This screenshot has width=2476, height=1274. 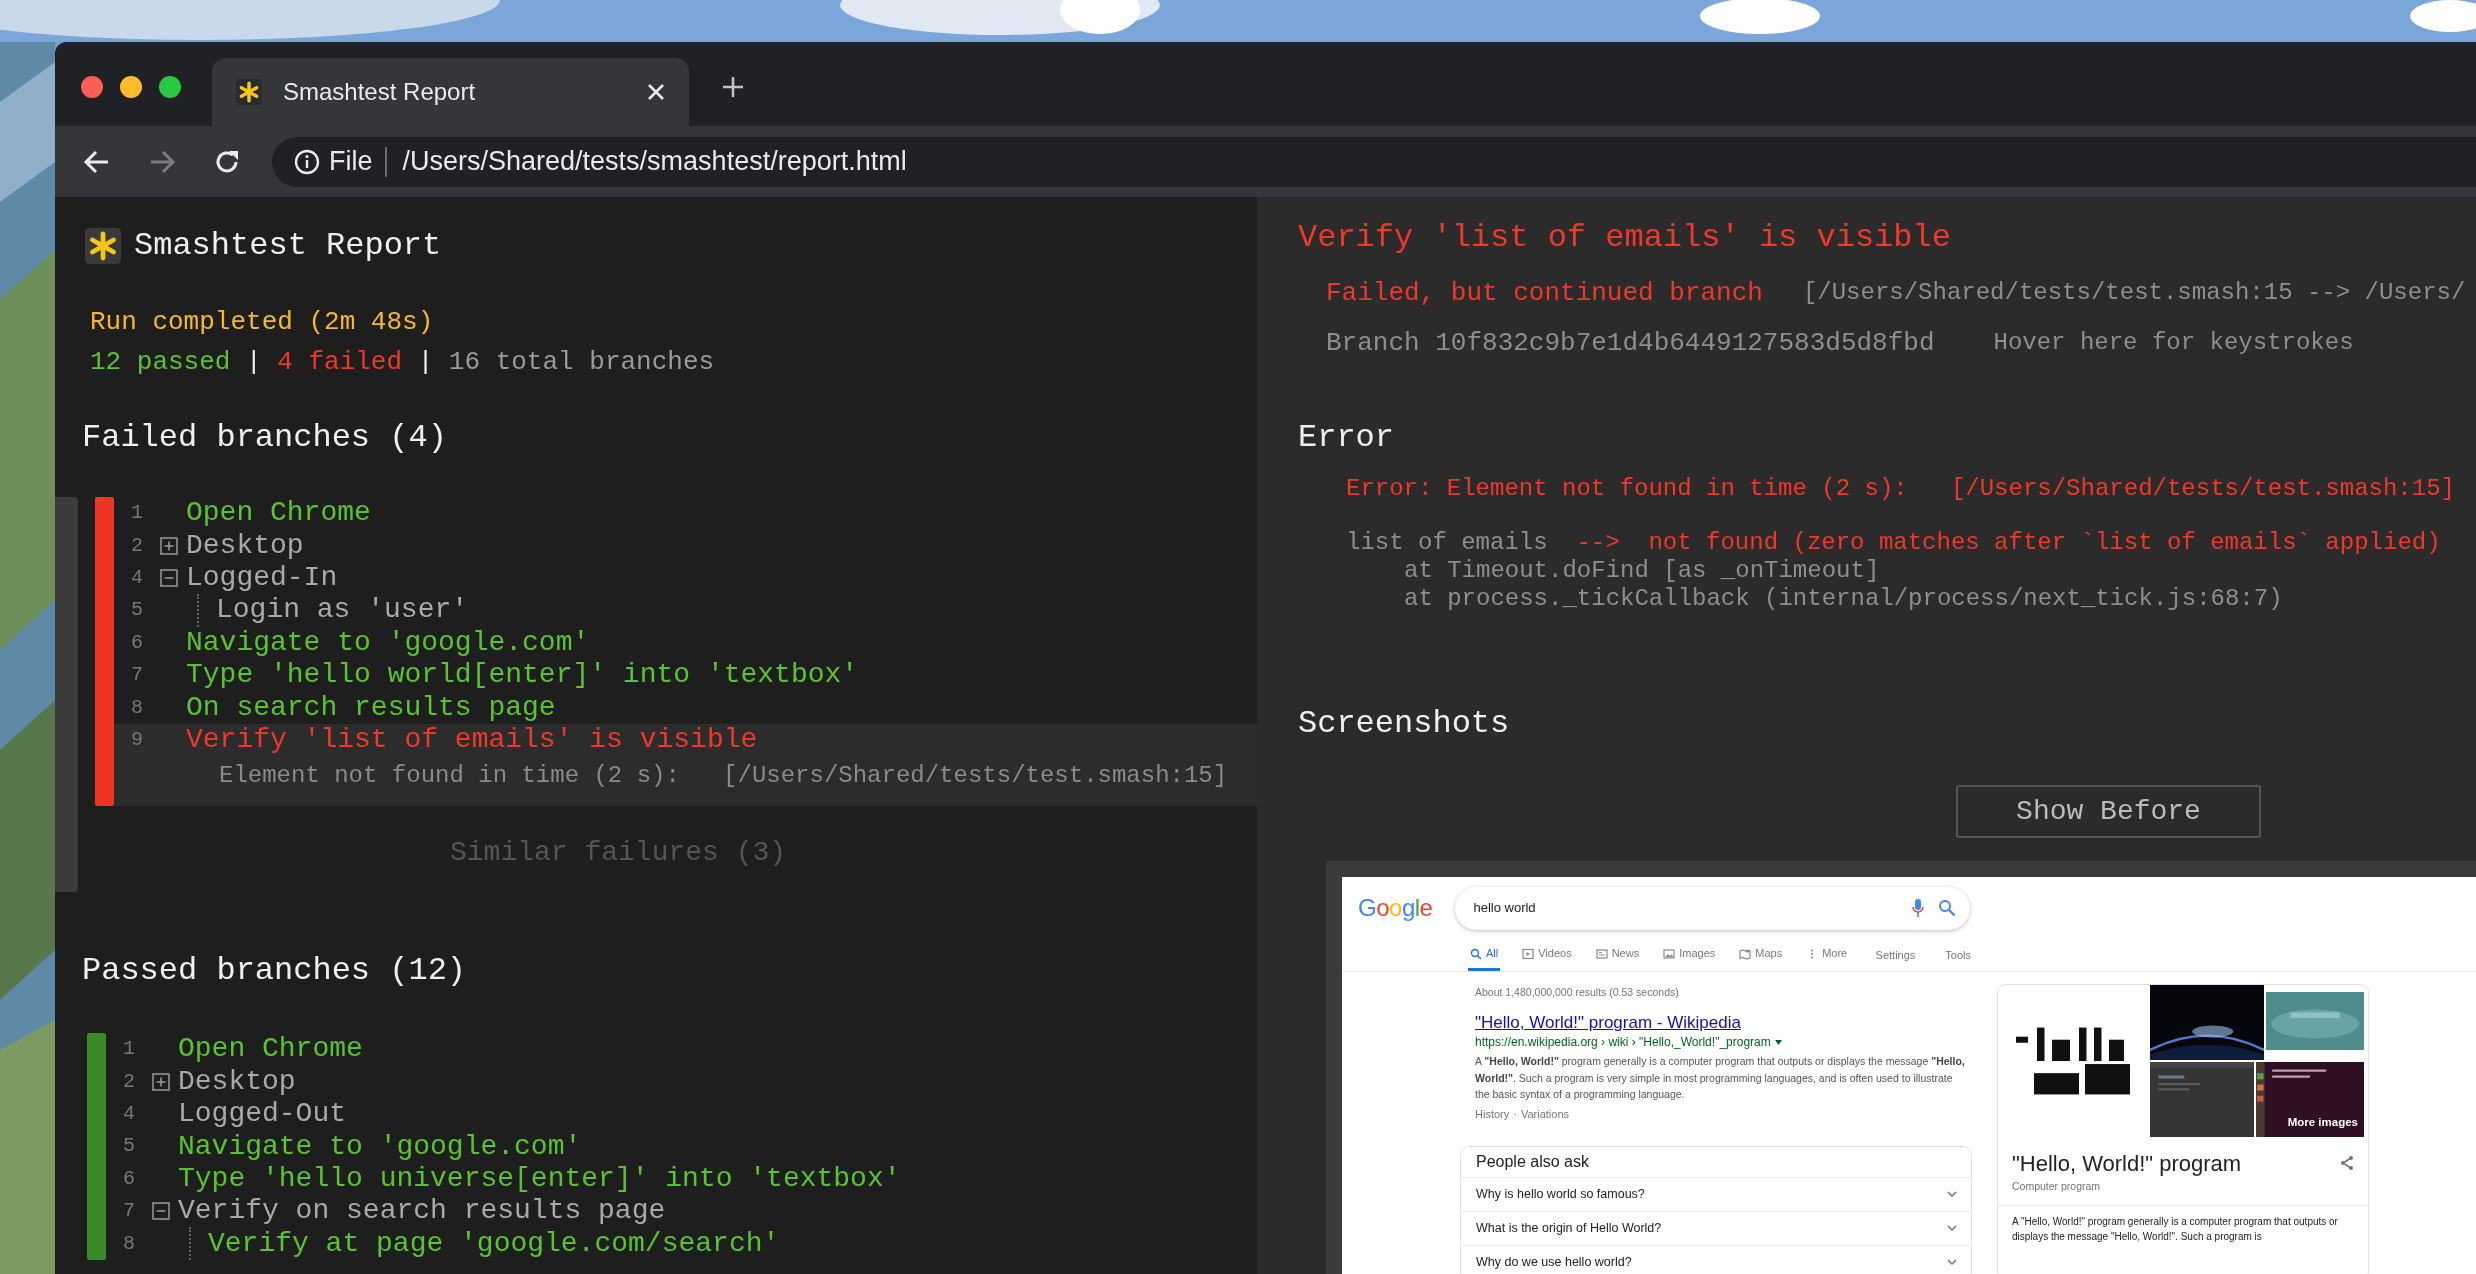 I want to click on run-status: Run completed (2m 48s), so click(x=262, y=322).